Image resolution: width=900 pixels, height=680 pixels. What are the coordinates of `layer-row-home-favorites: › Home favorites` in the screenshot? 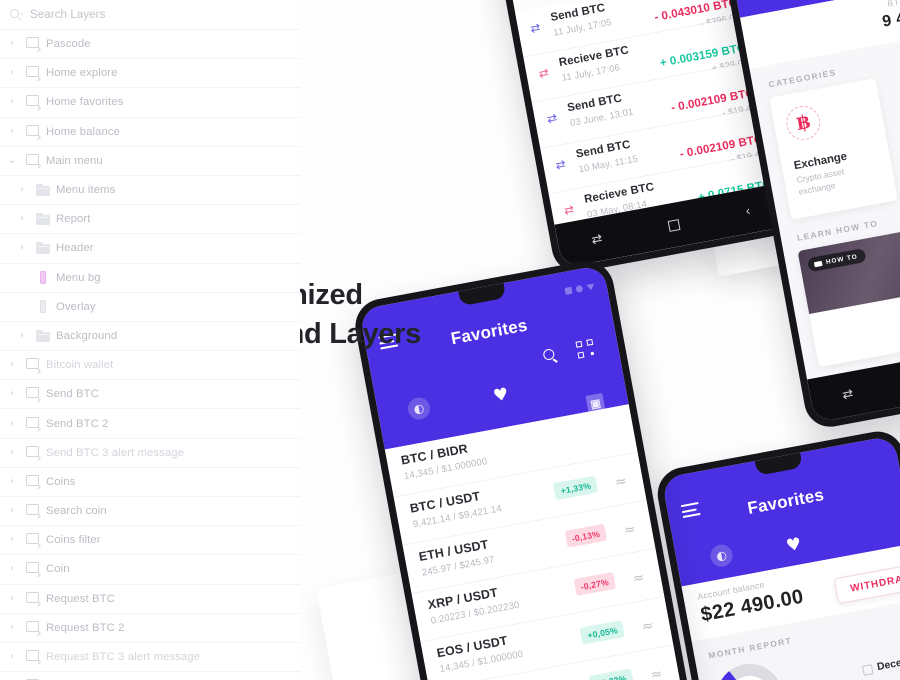 It's located at (150, 103).